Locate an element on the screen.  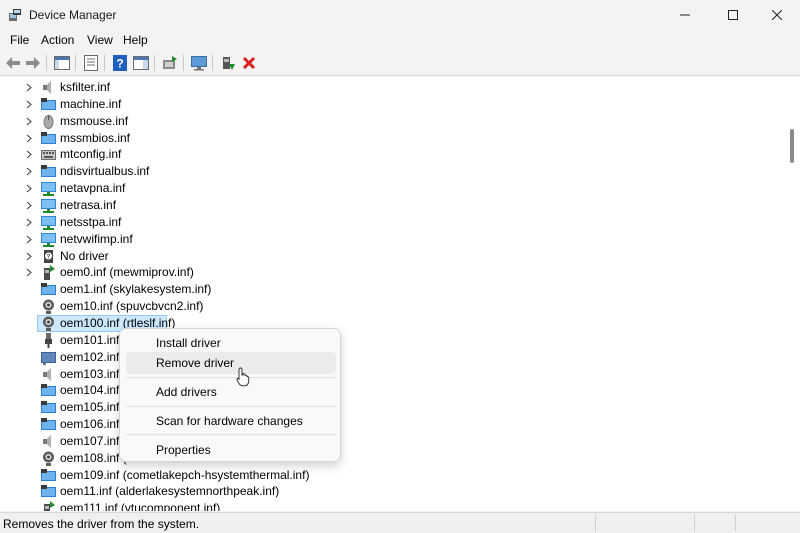
tree-item-label: oem102.inf ( is located at coordinates (93, 356).